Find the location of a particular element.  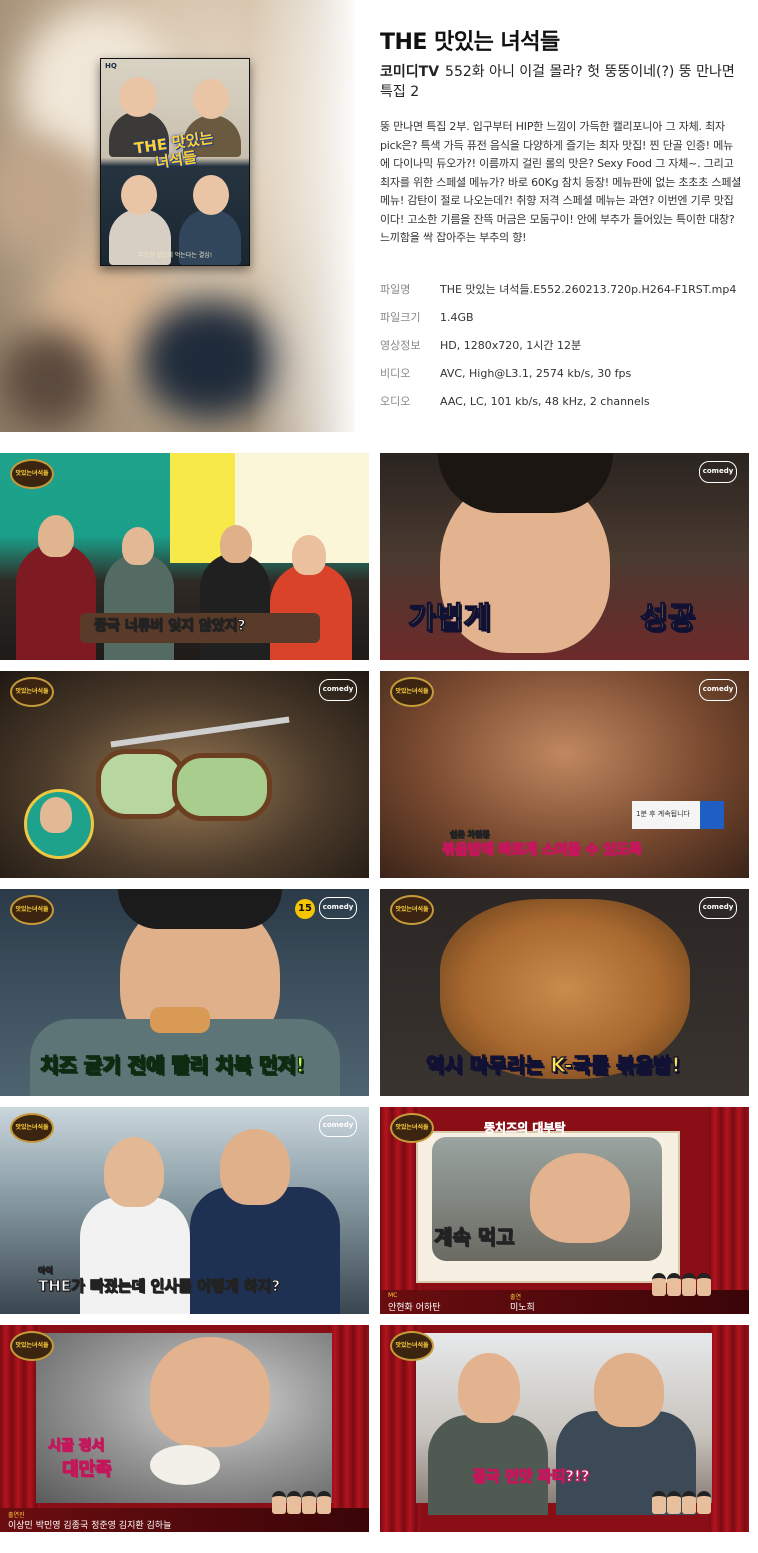

show-title: THE 맛있는 녀석들 is located at coordinates (470, 42).